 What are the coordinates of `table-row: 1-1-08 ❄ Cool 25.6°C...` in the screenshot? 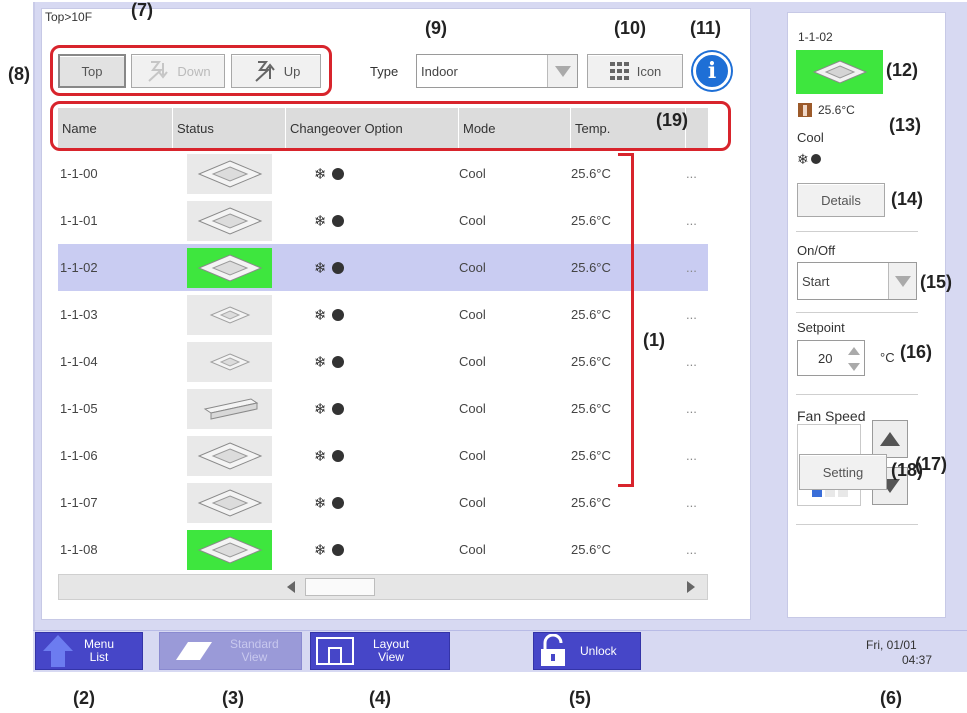 It's located at (383, 549).